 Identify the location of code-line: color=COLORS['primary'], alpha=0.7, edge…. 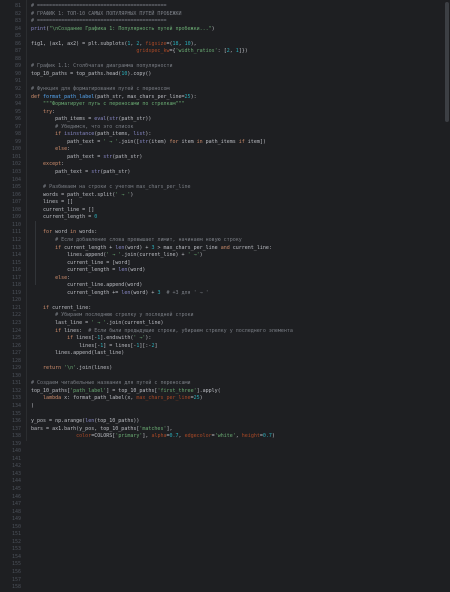
(240, 437).